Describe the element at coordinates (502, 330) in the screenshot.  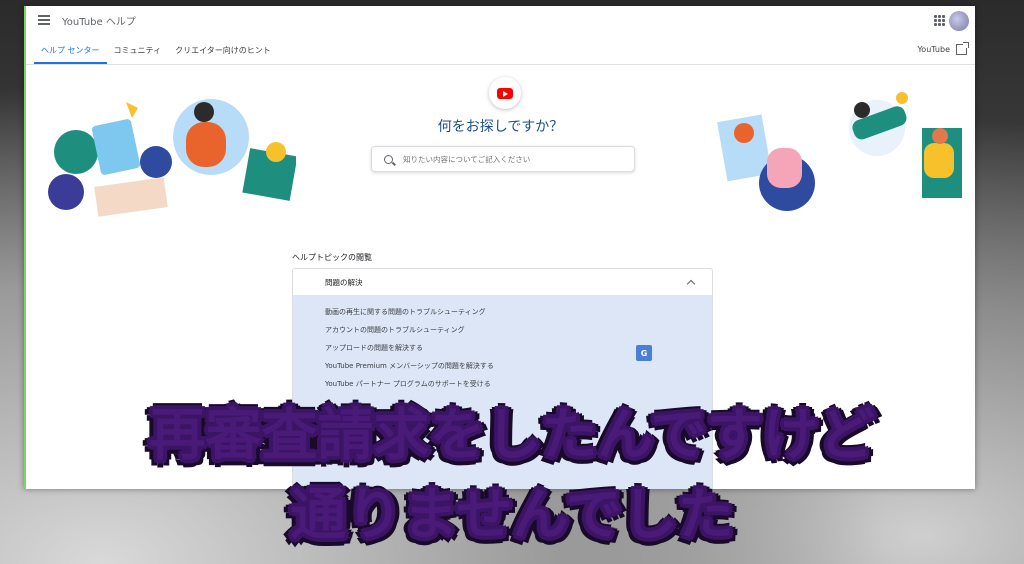
I see `topic-item: アカウントの問題のトラブルシューティング` at that location.